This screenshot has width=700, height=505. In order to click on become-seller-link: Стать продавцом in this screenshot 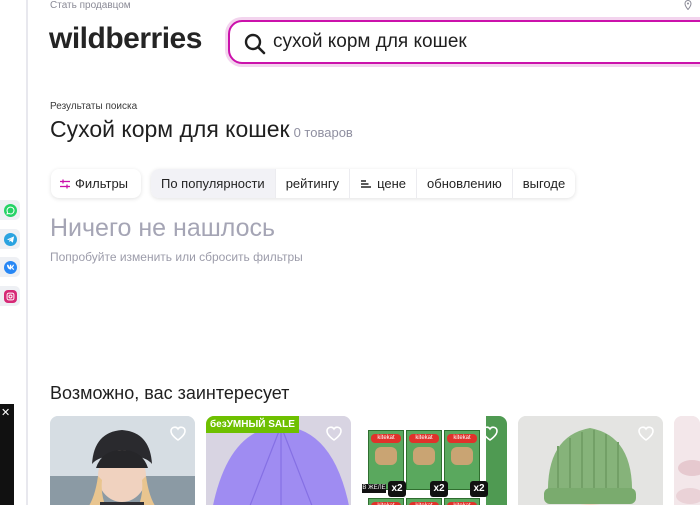, I will do `click(90, 5)`.